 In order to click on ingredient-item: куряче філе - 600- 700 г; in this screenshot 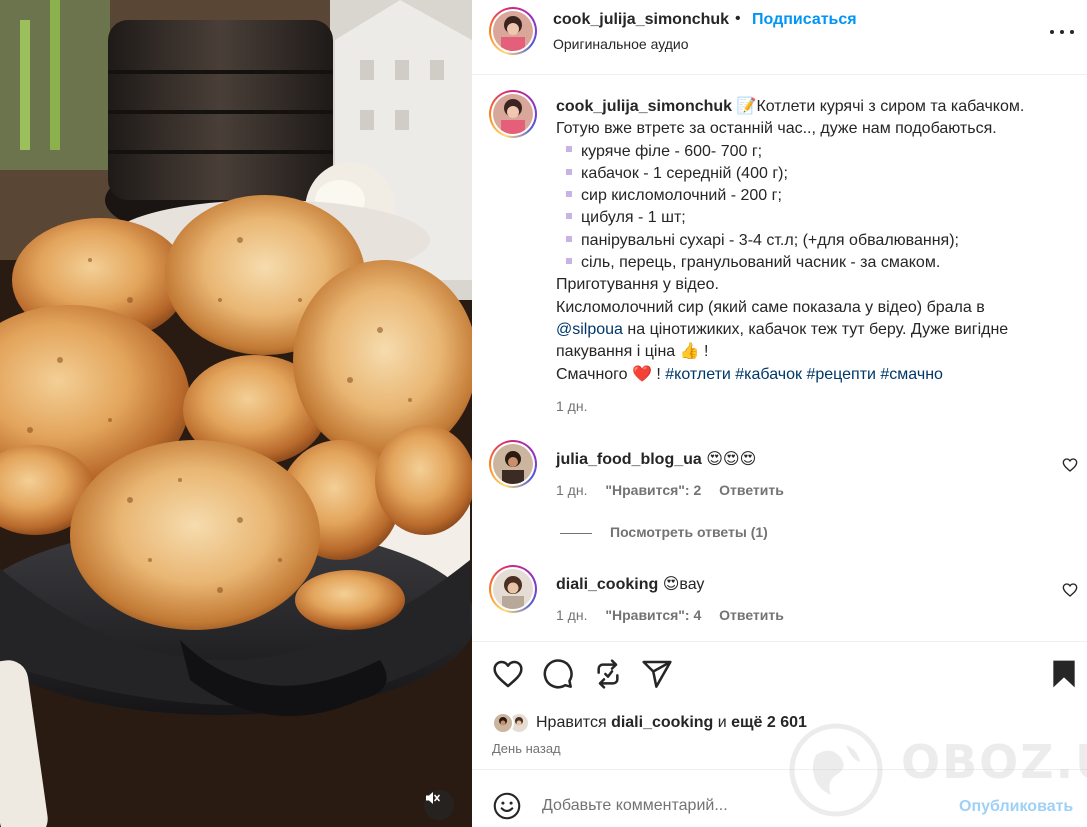, I will do `click(816, 152)`.